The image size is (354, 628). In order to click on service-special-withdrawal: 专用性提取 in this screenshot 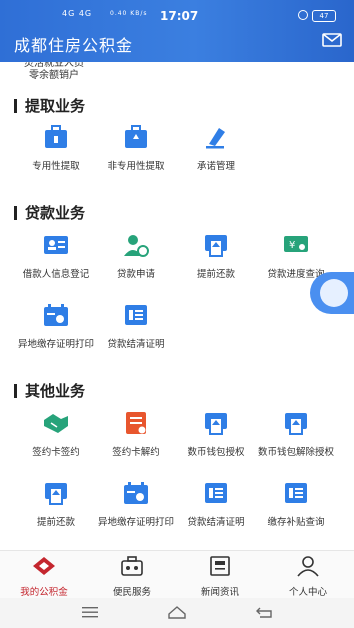, I will do `click(56, 148)`.